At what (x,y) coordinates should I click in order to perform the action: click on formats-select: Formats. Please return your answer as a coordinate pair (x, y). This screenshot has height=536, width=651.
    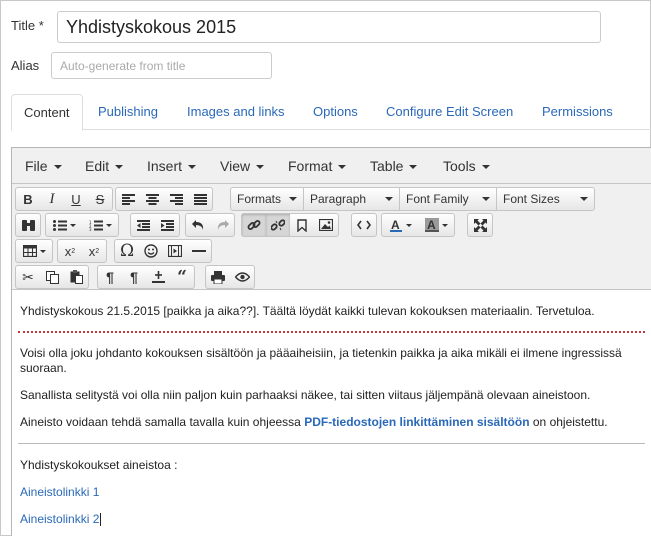
    Looking at the image, I should click on (267, 199).